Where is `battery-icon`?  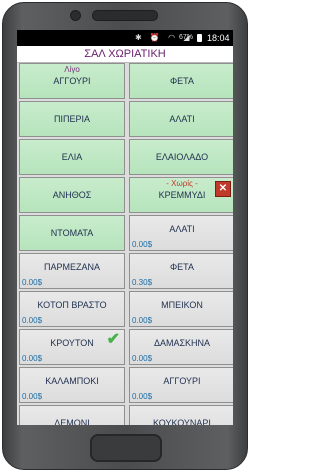 battery-icon is located at coordinates (199, 38).